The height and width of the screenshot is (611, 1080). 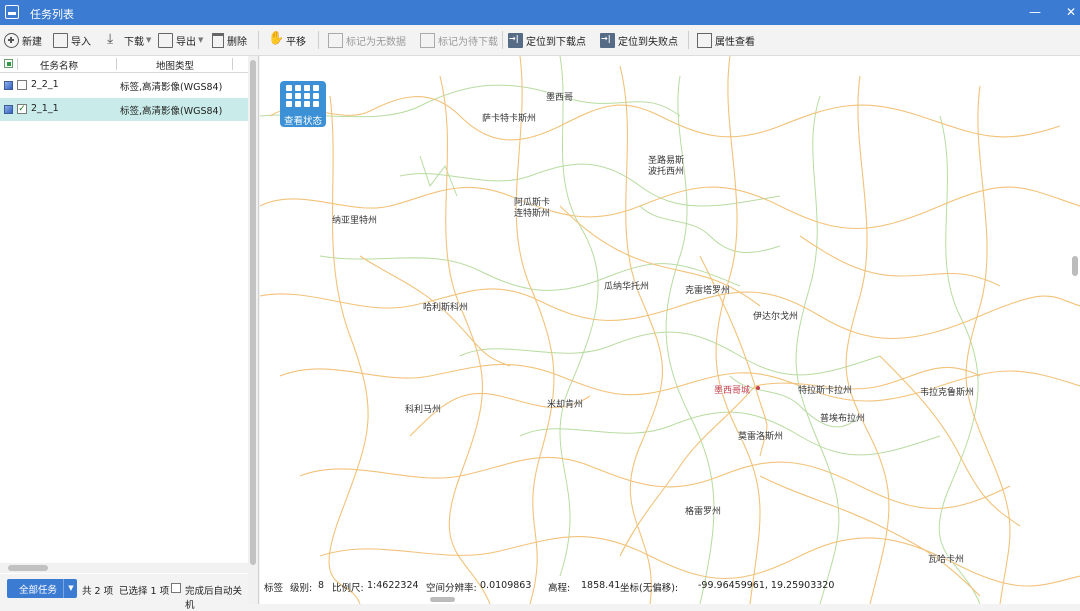 I want to click on properties-button: 属性查看, so click(x=726, y=40).